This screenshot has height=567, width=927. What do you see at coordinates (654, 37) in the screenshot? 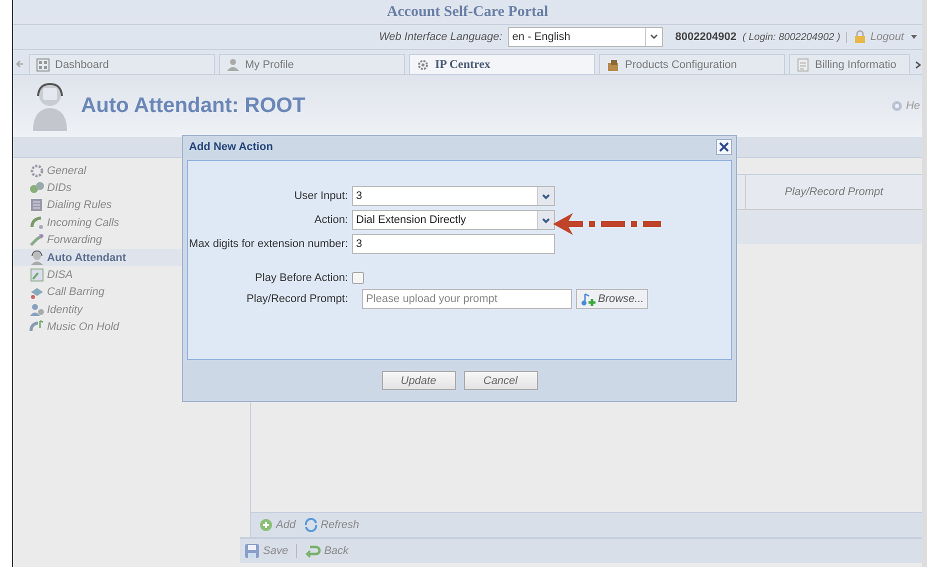
I see `caret-icon` at bounding box center [654, 37].